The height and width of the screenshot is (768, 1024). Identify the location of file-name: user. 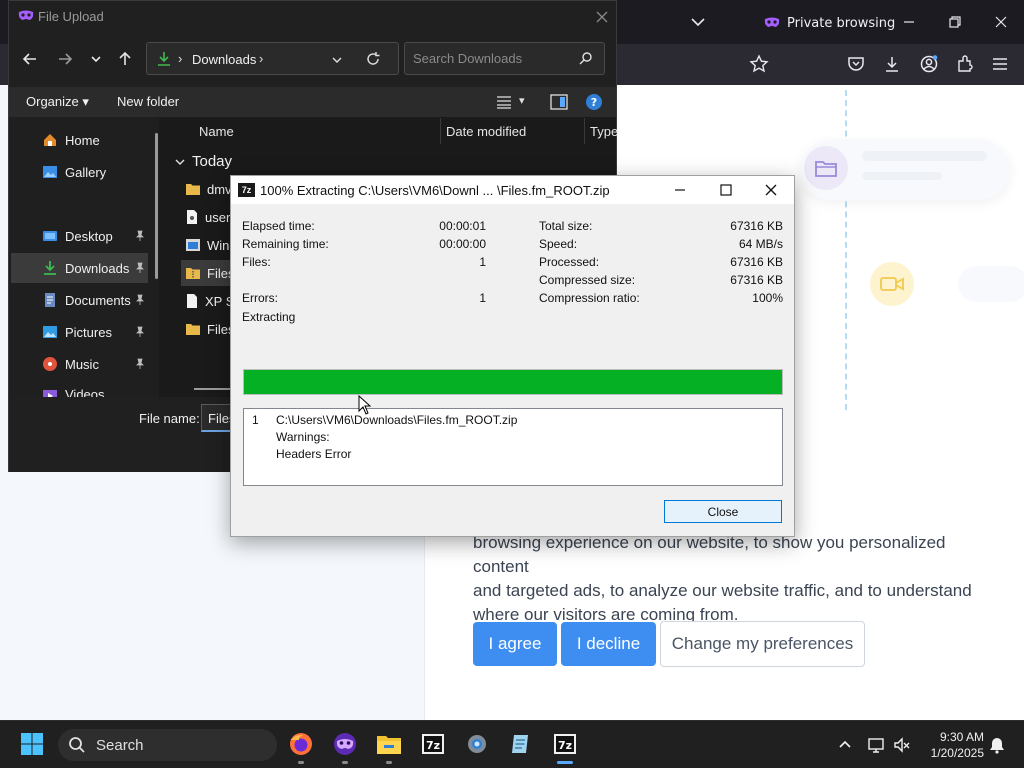
(218, 217).